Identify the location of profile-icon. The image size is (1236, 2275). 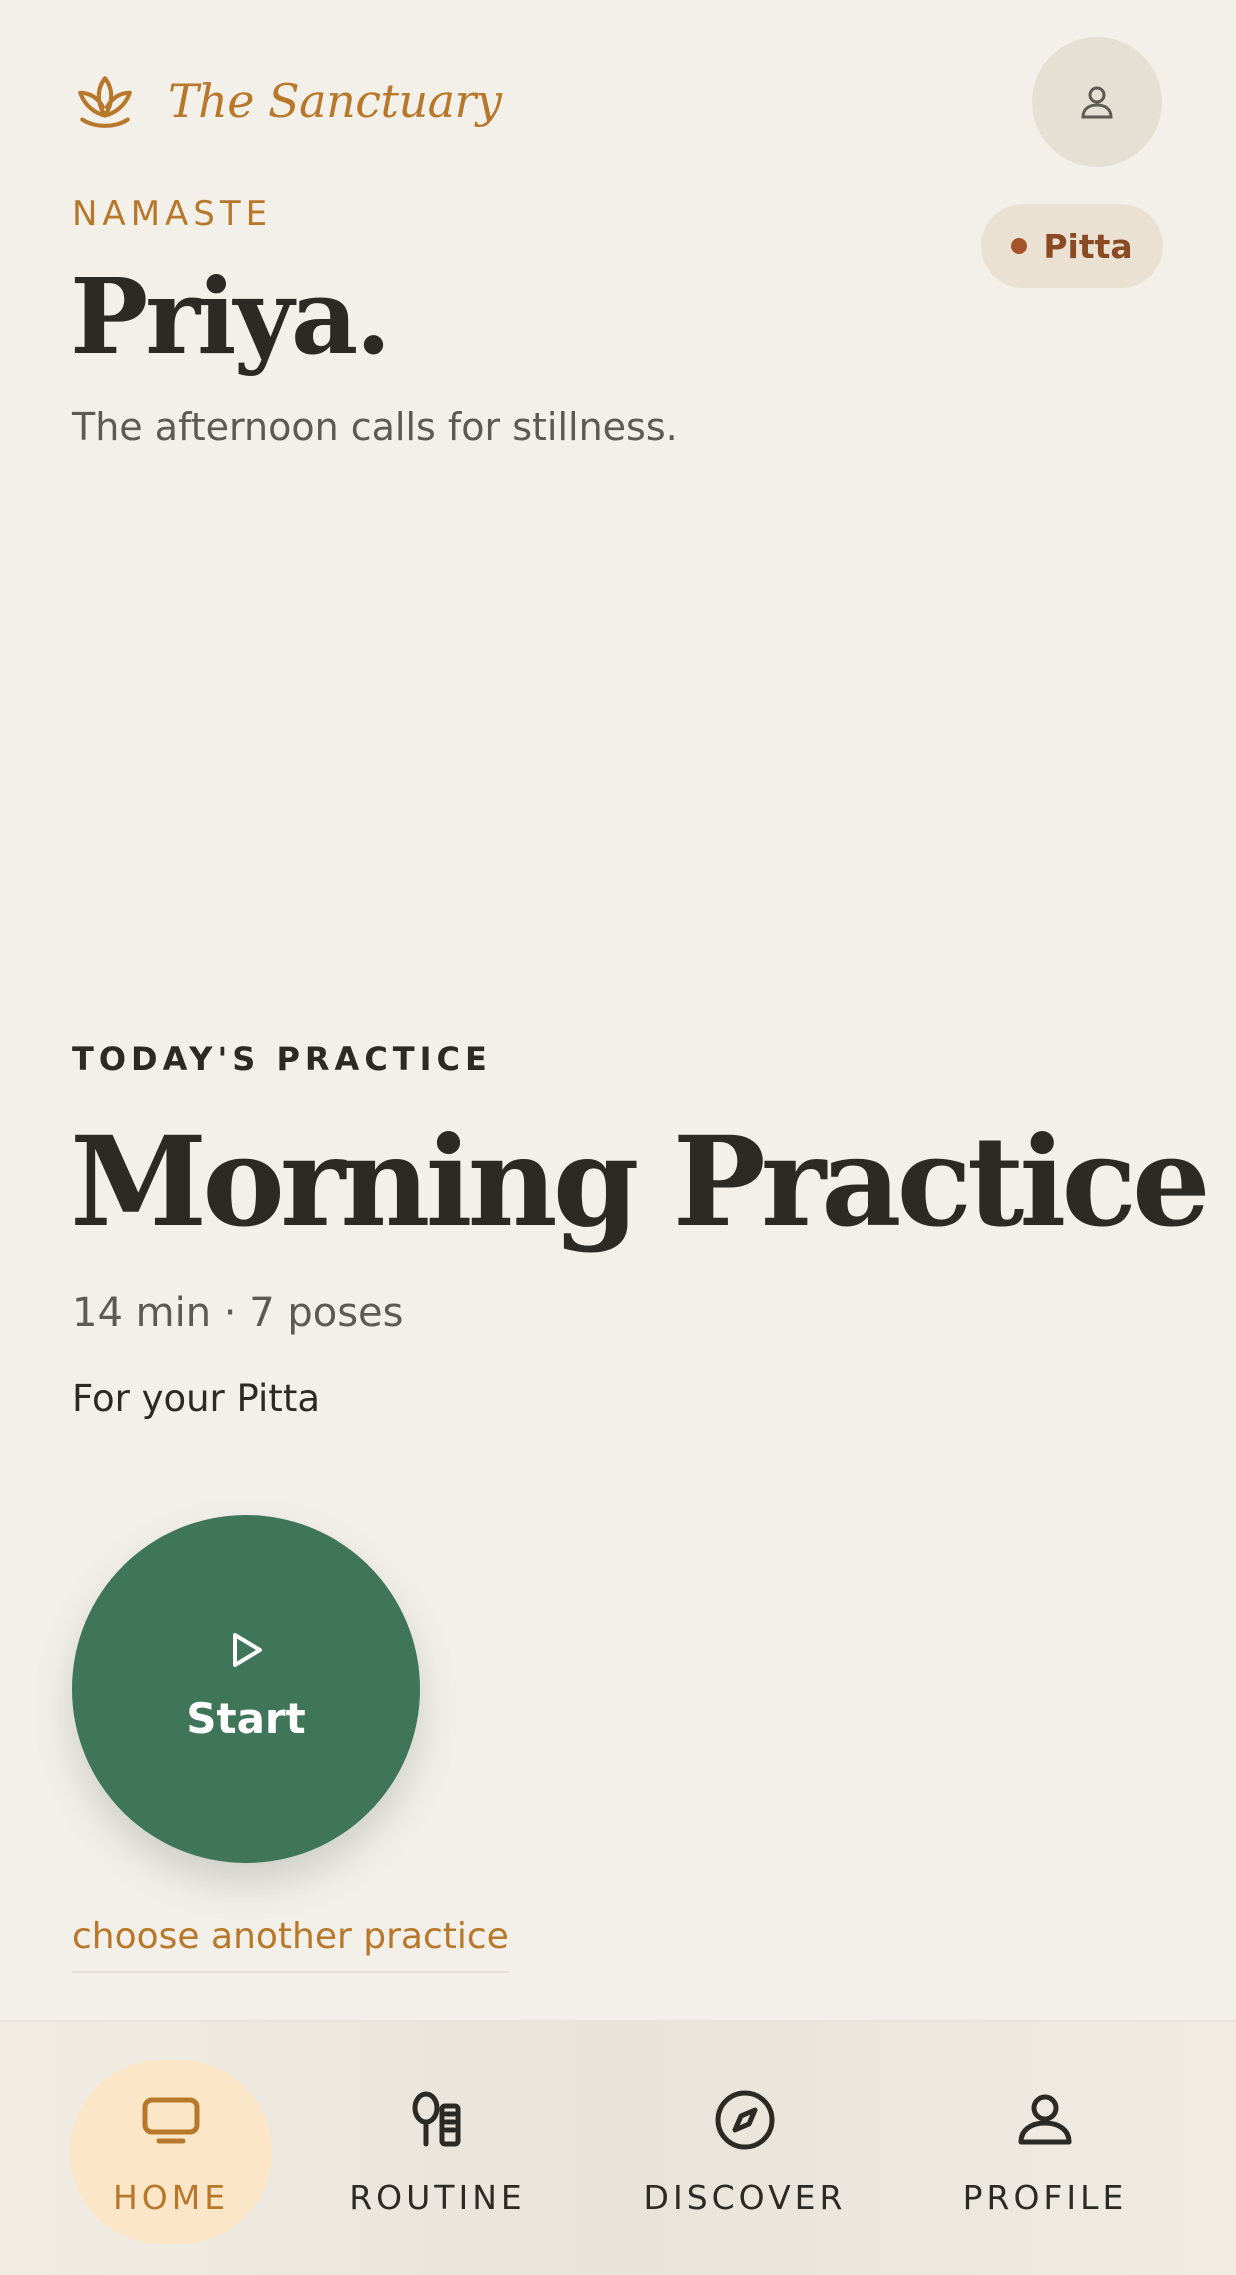
(1045, 2119).